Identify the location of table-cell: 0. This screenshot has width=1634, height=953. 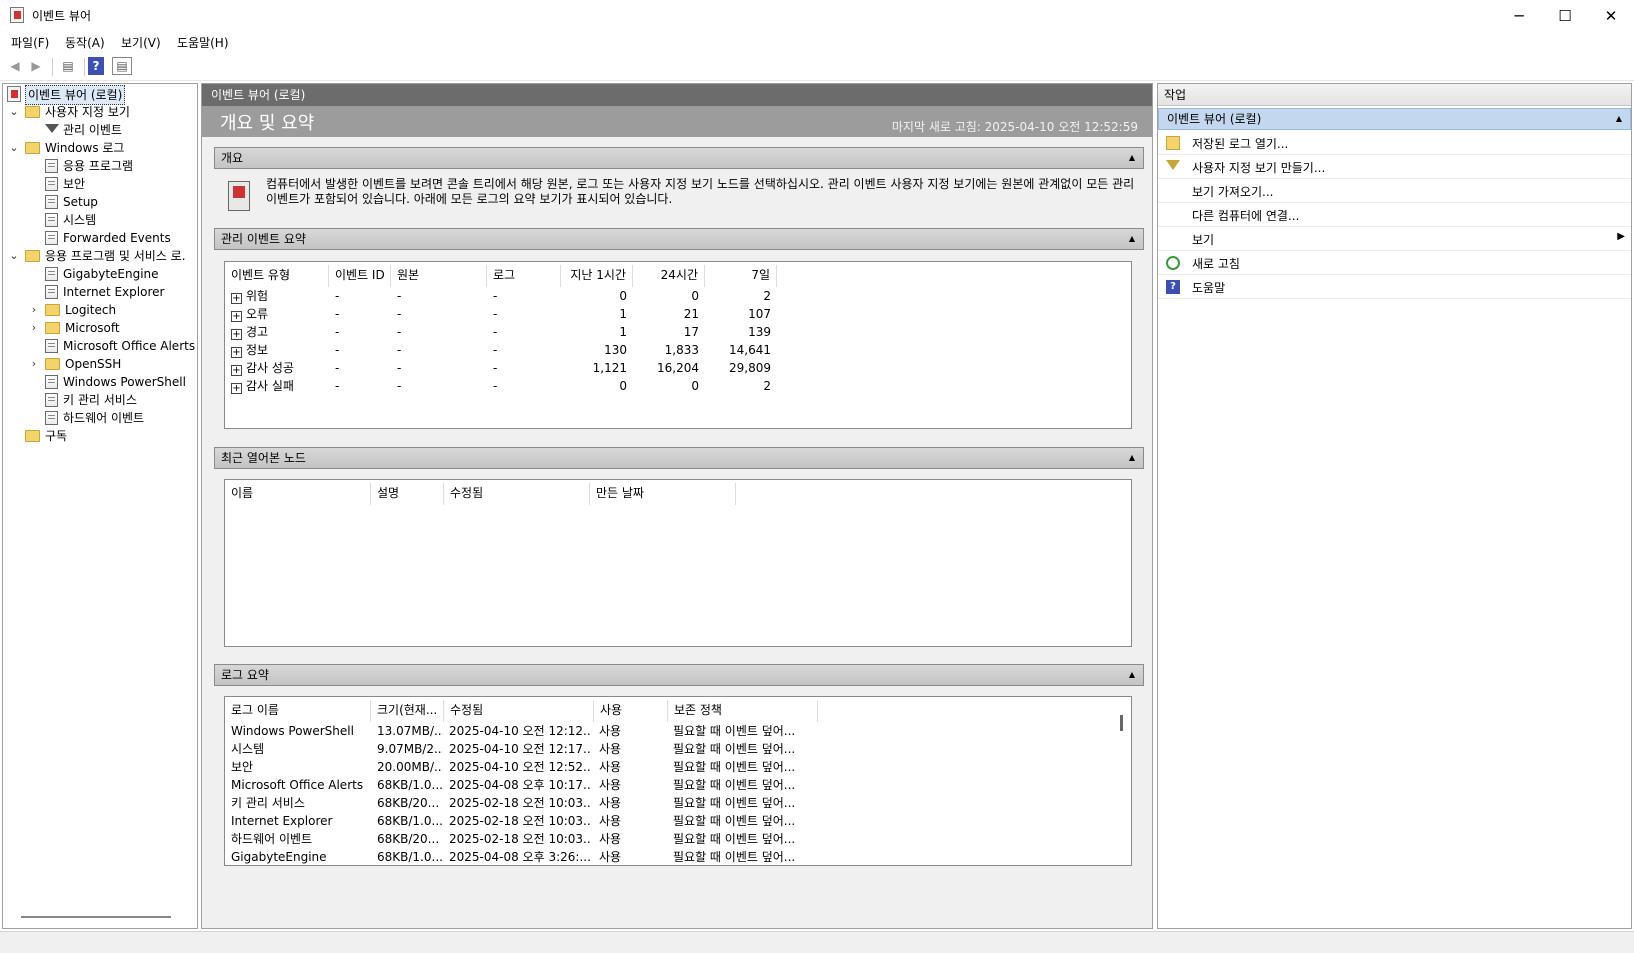
(623, 296).